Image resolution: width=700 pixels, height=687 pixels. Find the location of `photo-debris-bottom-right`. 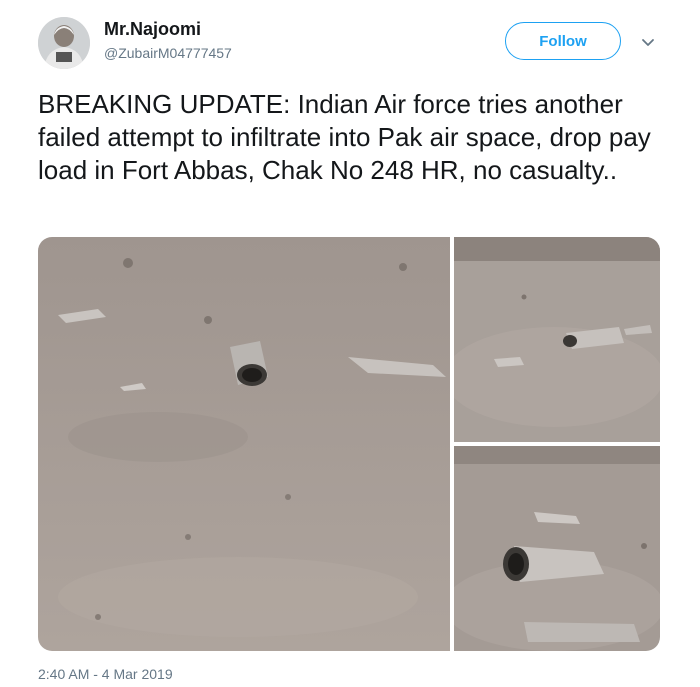

photo-debris-bottom-right is located at coordinates (557, 548).